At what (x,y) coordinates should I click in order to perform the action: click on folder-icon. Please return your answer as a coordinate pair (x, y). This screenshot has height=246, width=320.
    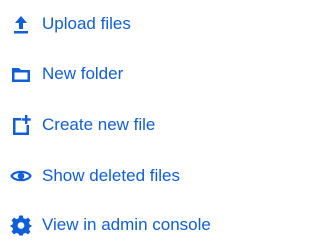
    Looking at the image, I should click on (21, 74).